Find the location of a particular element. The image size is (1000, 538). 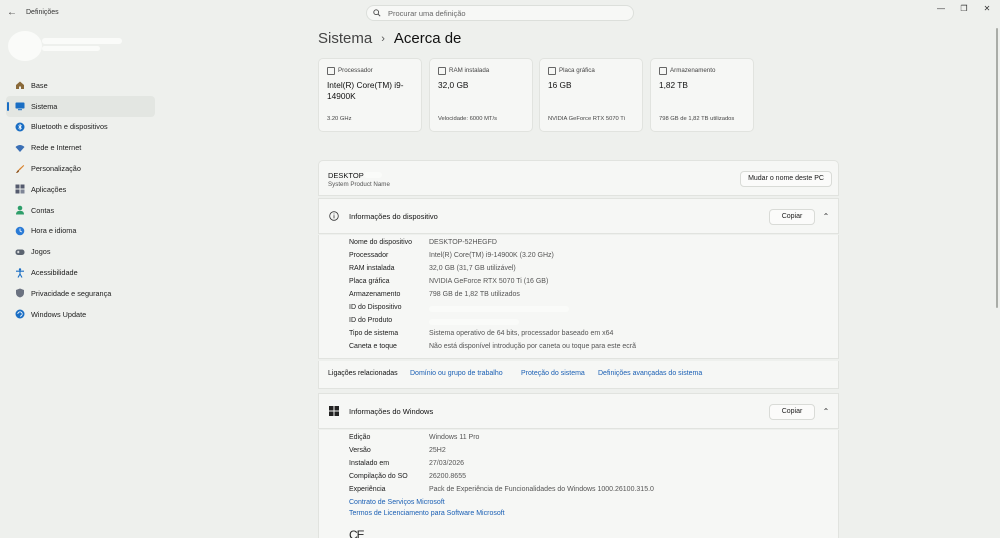

spec-card-value: 16 GB is located at coordinates (560, 85).